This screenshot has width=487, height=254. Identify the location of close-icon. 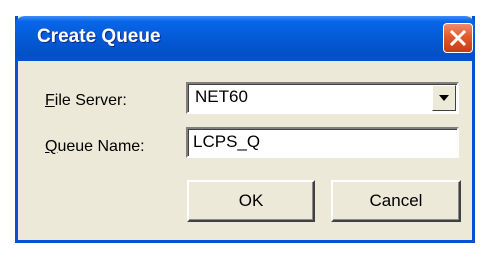
(458, 38).